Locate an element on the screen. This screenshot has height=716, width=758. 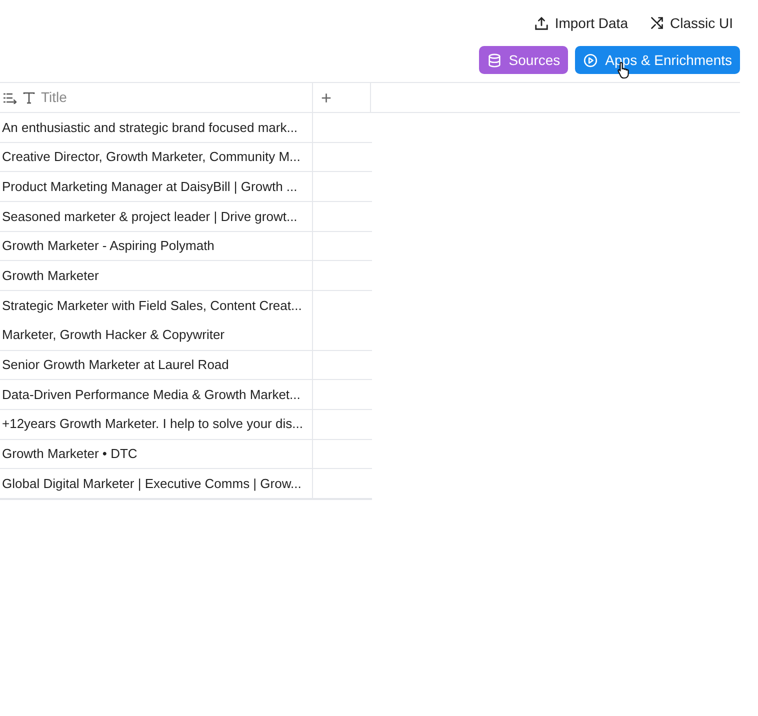
classic-ui-button: Classic UI is located at coordinates (691, 23).